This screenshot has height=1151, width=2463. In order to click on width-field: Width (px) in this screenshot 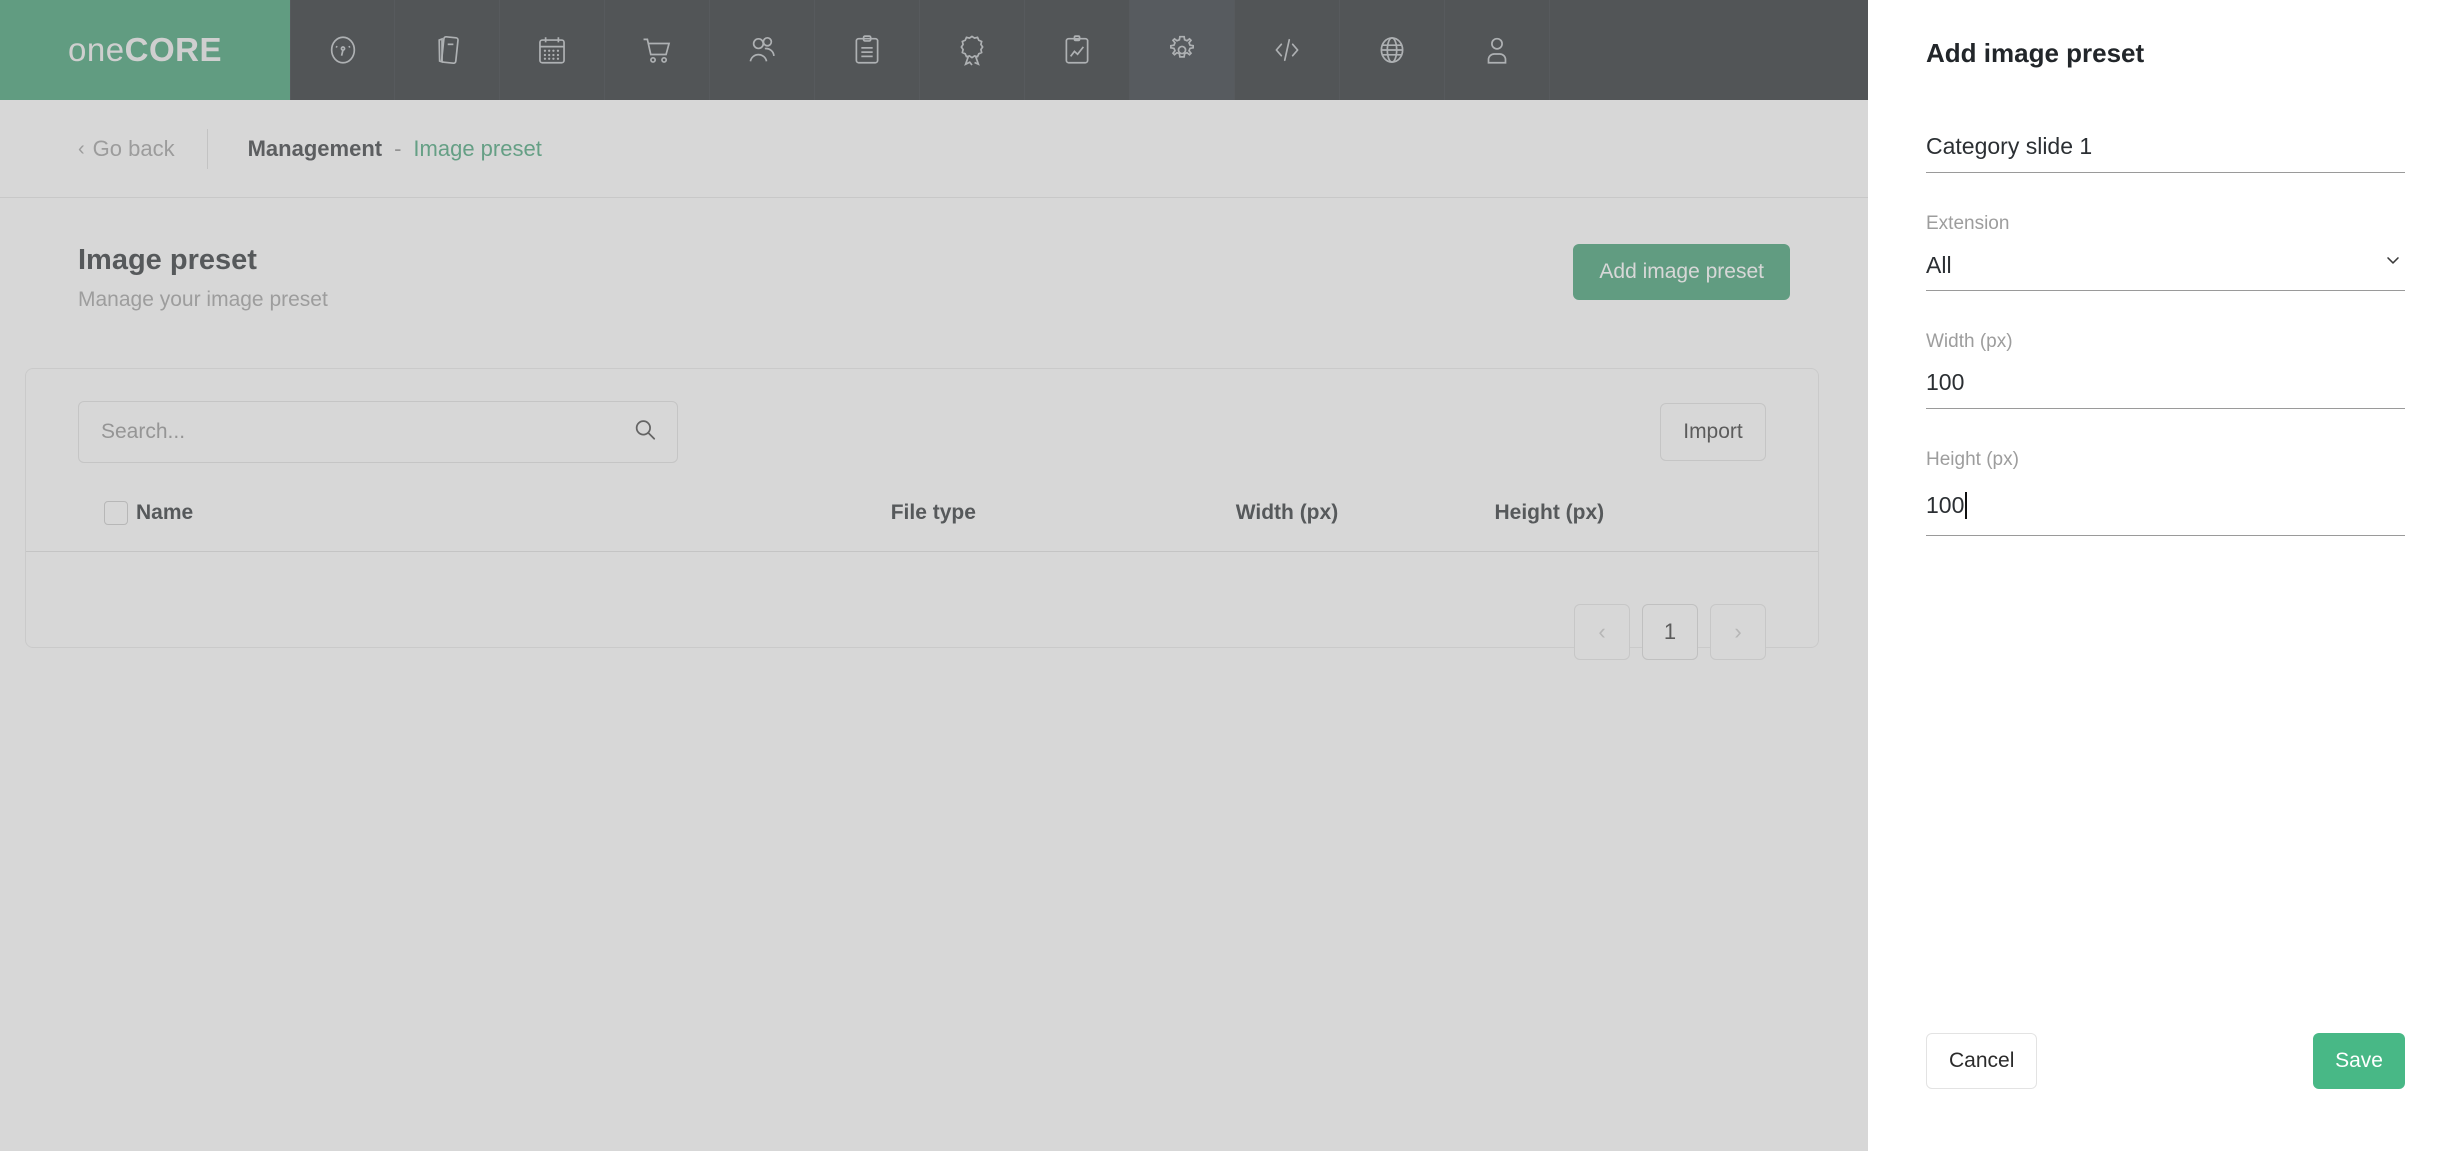, I will do `click(2165, 370)`.